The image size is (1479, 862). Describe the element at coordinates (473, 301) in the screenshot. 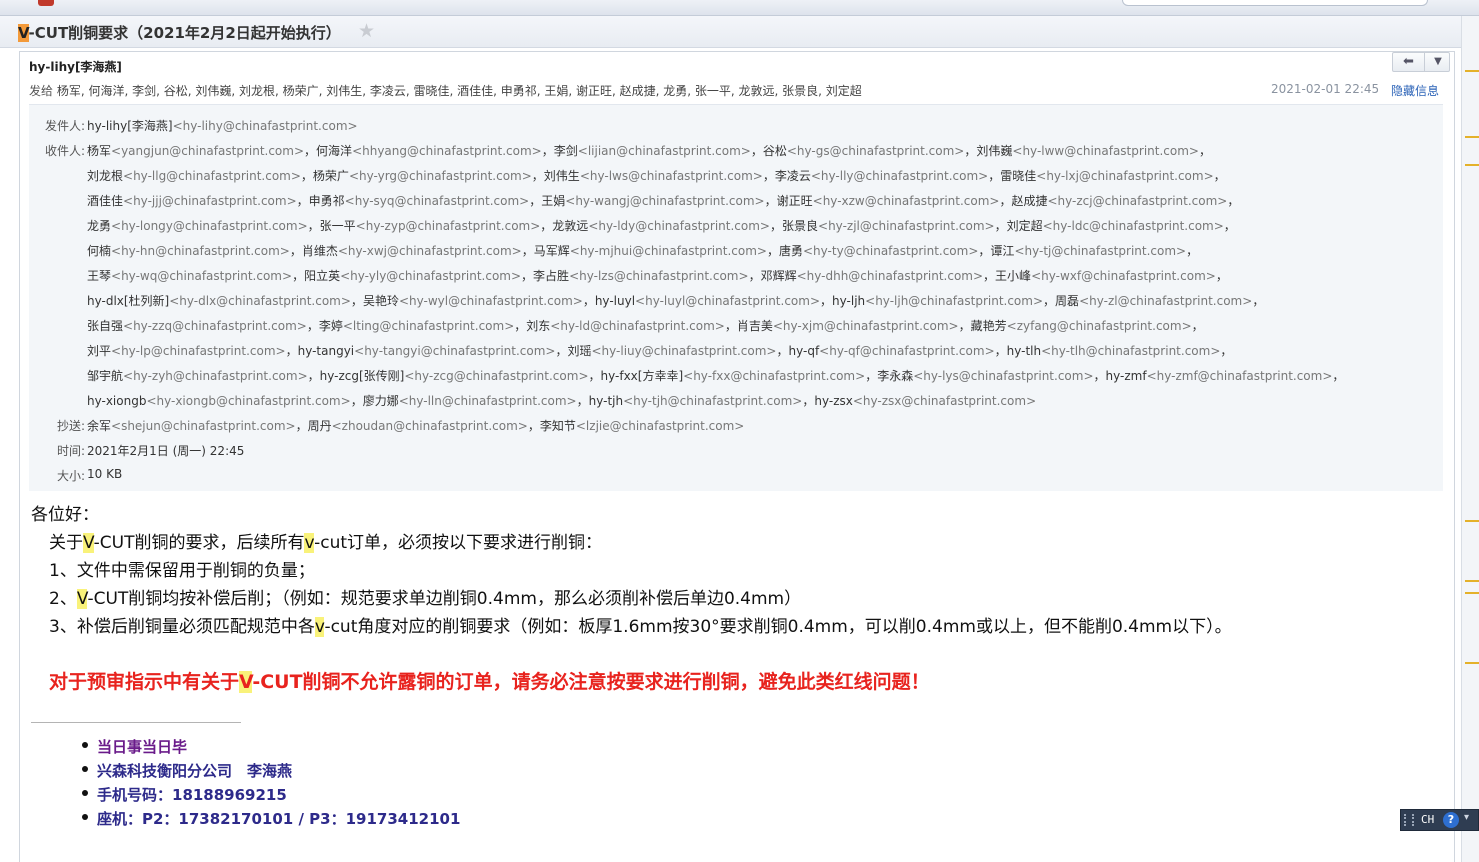

I see `recipient: 吴艳玲<hy-wyl@chinafastprint.com>` at that location.